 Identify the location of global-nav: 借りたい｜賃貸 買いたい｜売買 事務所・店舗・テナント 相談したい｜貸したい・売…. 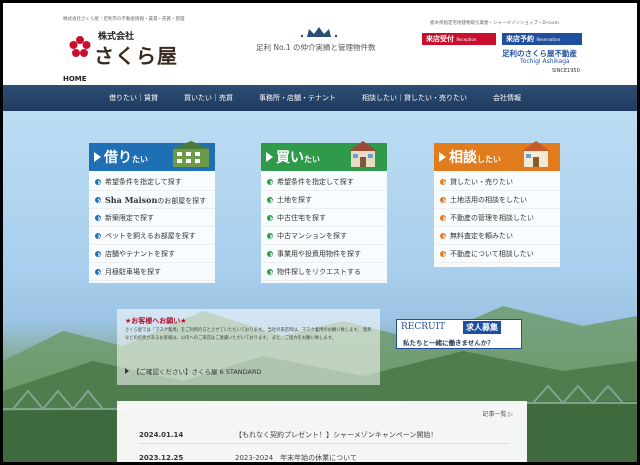
(320, 98).